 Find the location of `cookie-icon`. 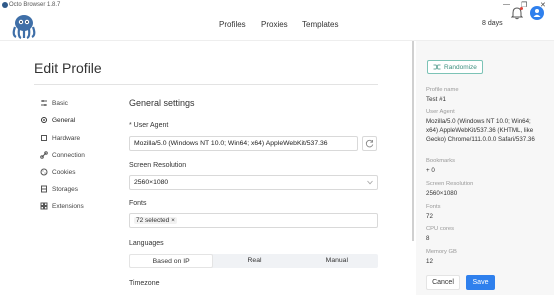

cookie-icon is located at coordinates (44, 172).